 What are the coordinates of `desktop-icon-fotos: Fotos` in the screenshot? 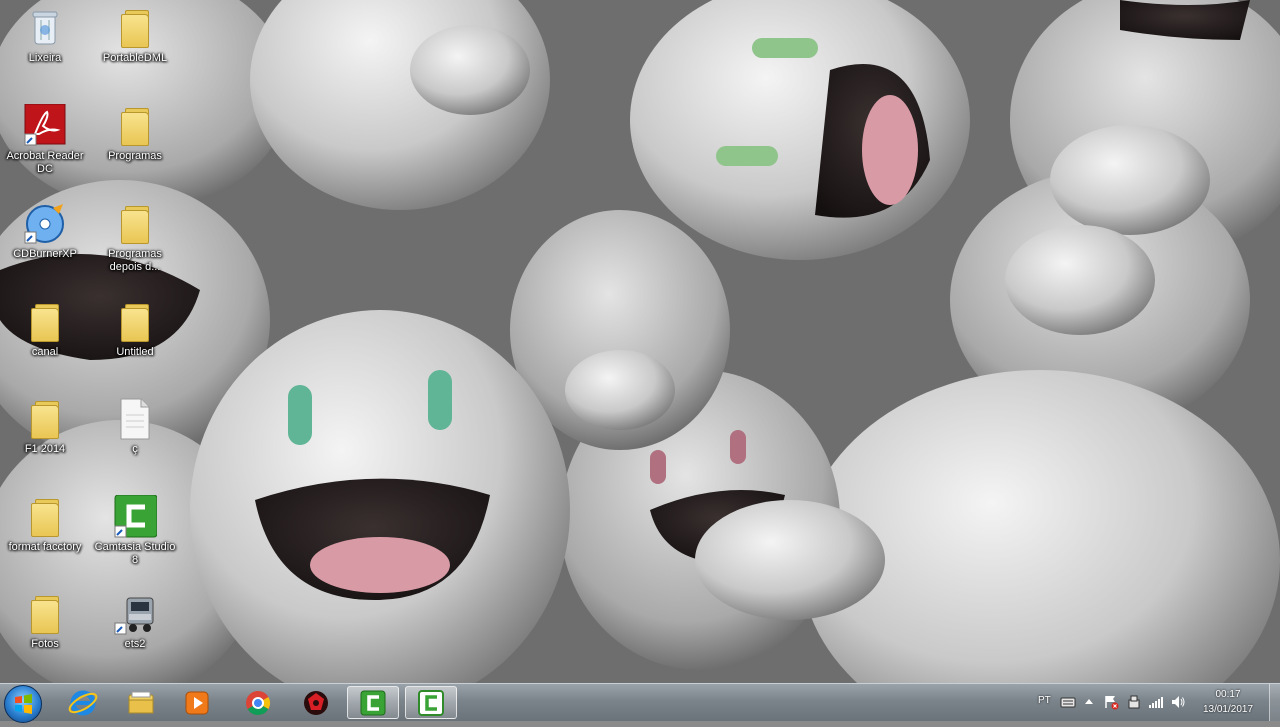 It's located at (45, 621).